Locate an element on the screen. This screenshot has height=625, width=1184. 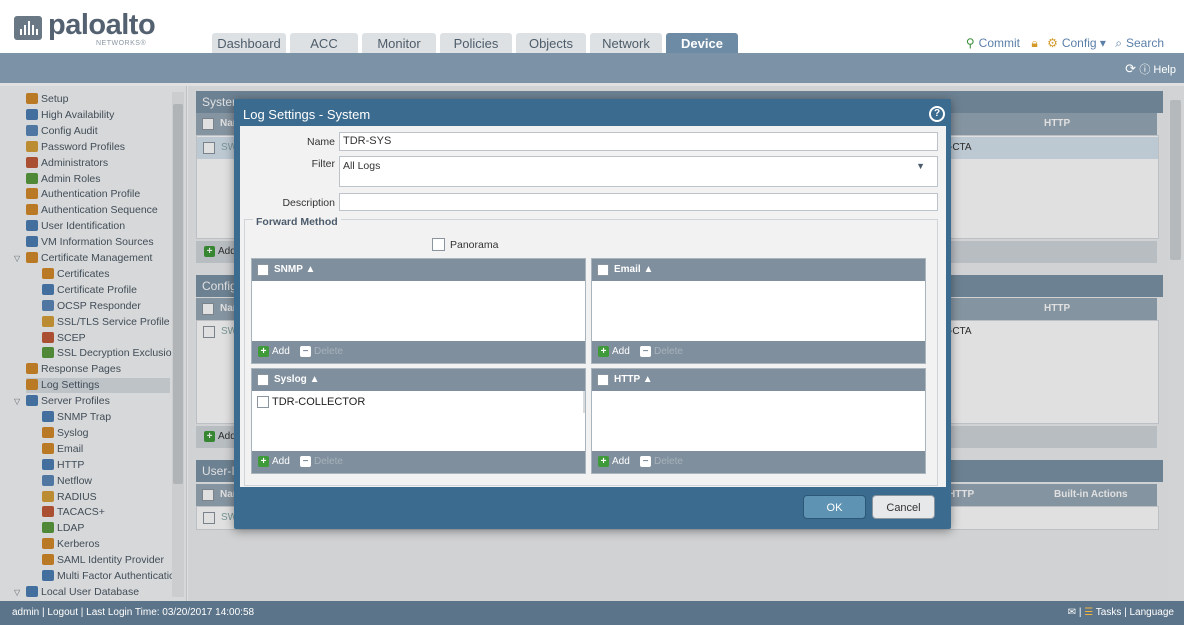
tasks-icon: ☰ is located at coordinates (1088, 612).